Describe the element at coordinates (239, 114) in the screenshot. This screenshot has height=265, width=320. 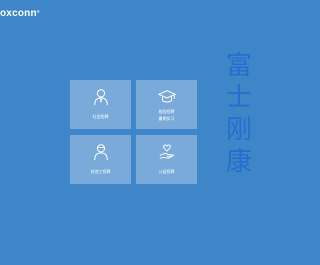
I see `slogan-vertical-text: 富 士 刚 康` at that location.